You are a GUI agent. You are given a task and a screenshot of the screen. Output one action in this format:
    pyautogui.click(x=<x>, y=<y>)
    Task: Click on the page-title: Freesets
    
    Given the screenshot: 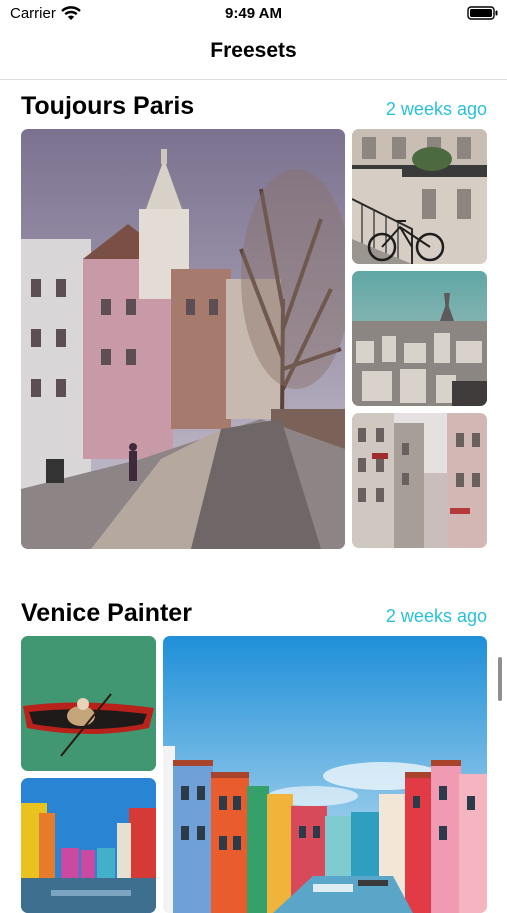 What is the action you would take?
    pyautogui.click(x=253, y=50)
    